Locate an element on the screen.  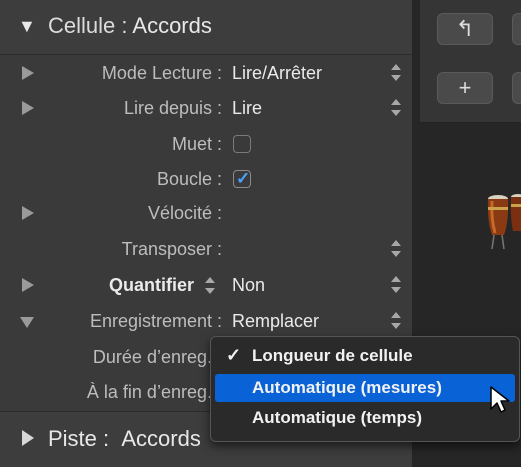
row-loop: Boucle : ✓ is located at coordinates (206, 180).